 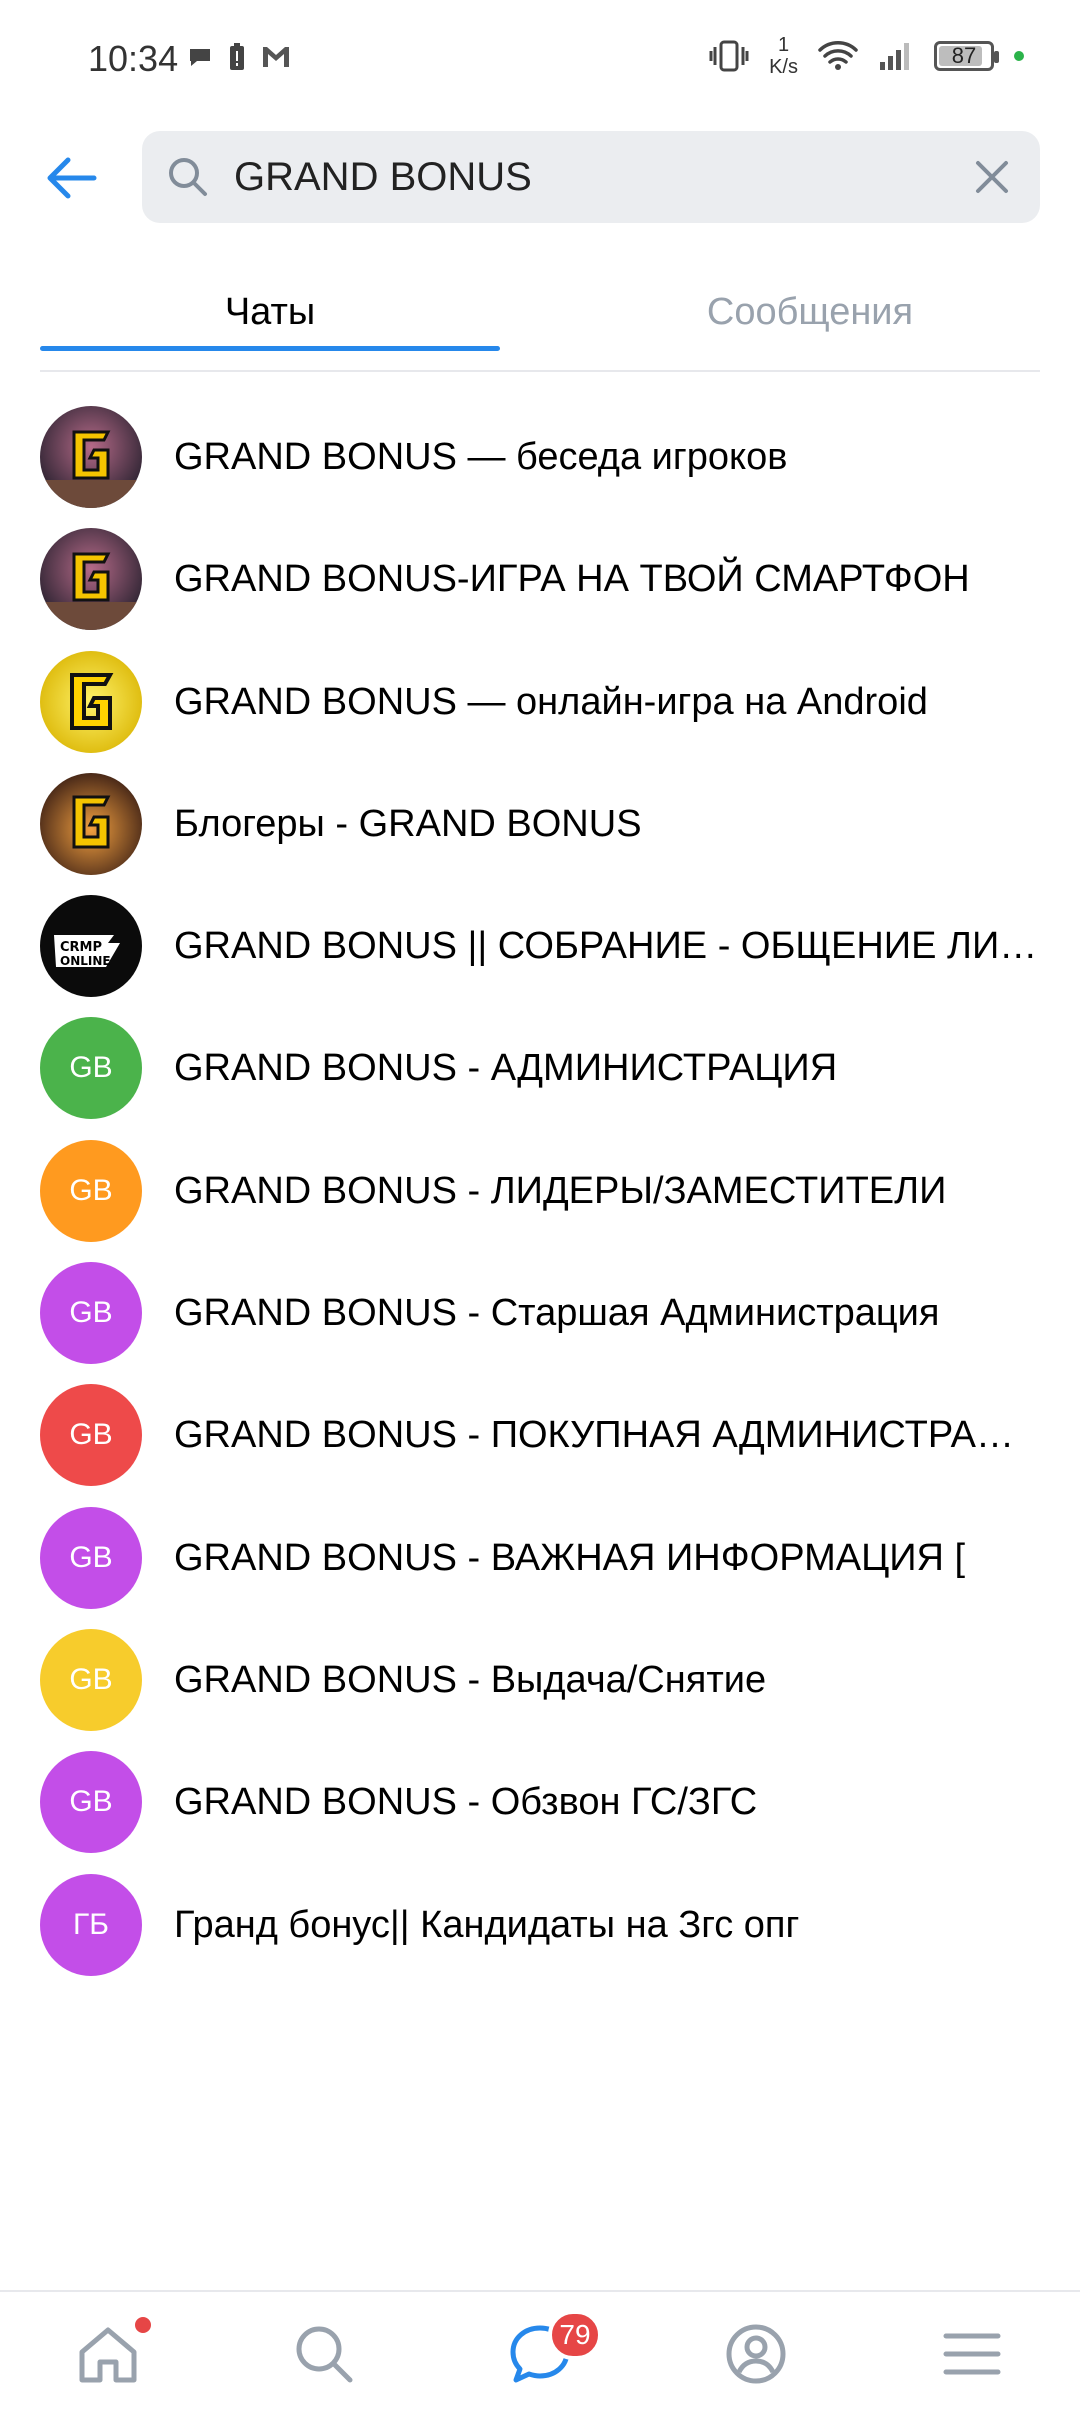 I want to click on chat-row: GB GRAND BONUS - Обзвон ГС/ЗГС, so click(x=540, y=1802).